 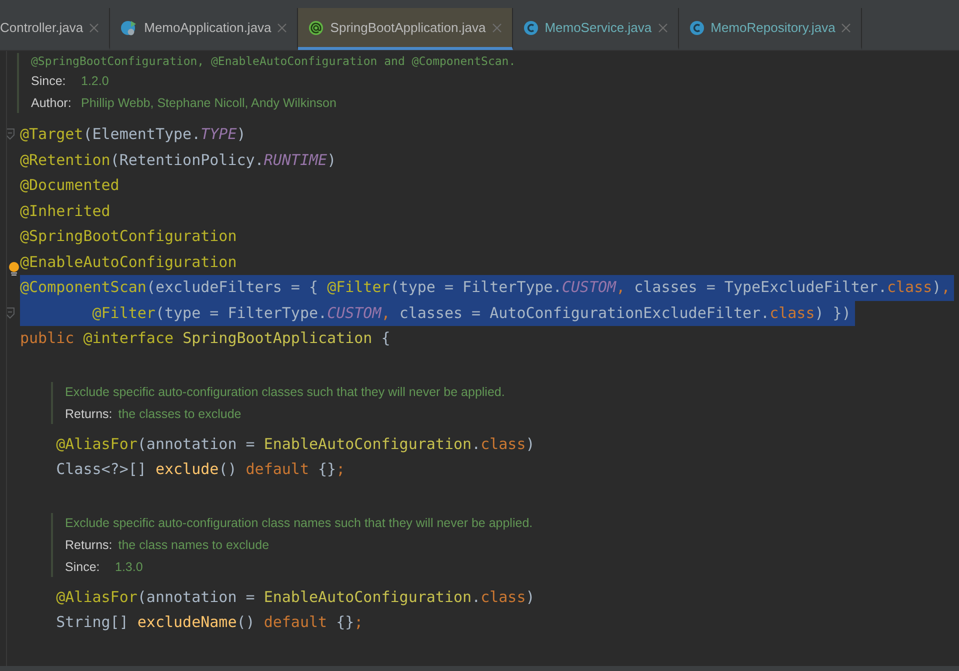 What do you see at coordinates (205, 338) in the screenshot?
I see `code-line: public @interface SpringBootApplication {` at bounding box center [205, 338].